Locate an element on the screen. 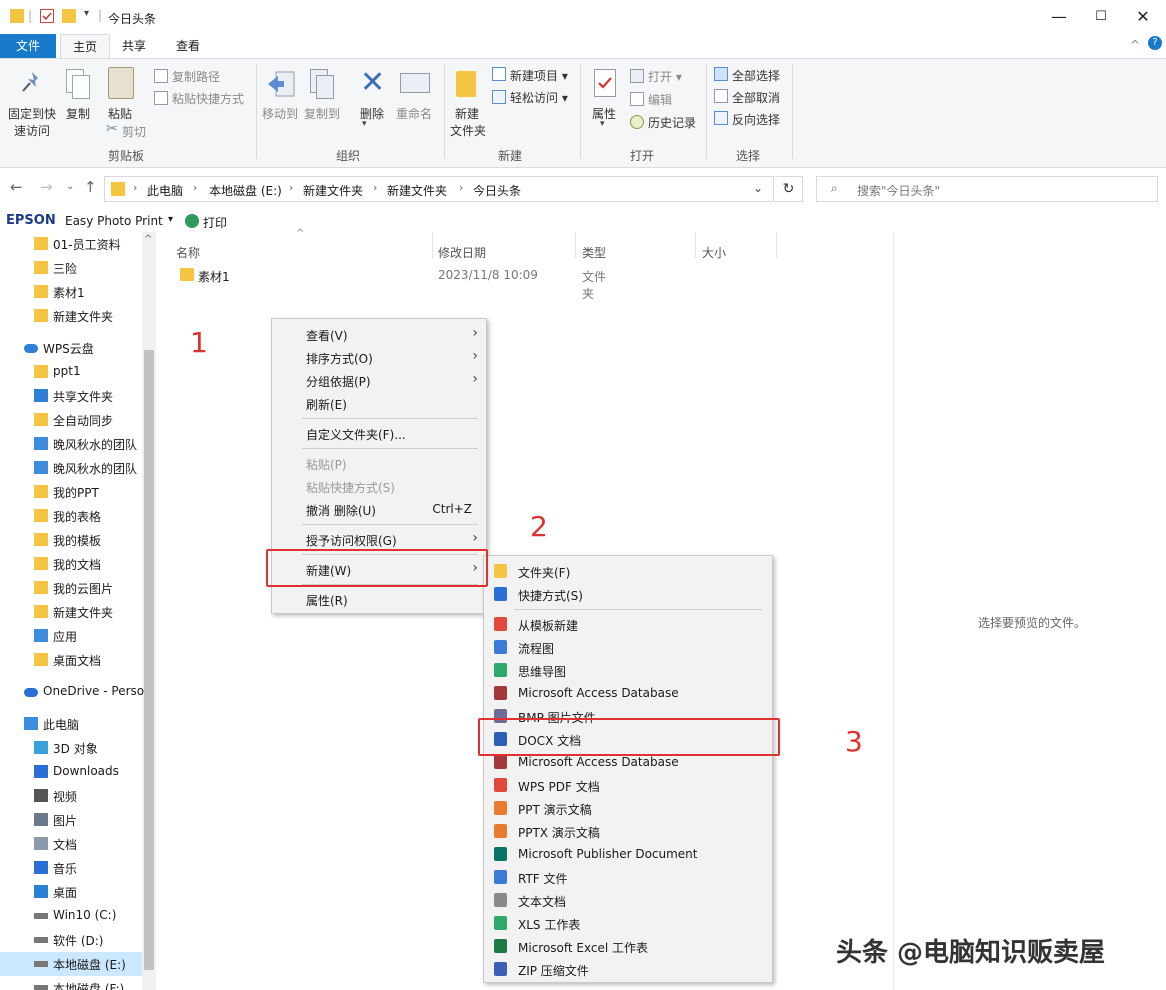  sidebar-item: 3D 对象 is located at coordinates (71, 748).